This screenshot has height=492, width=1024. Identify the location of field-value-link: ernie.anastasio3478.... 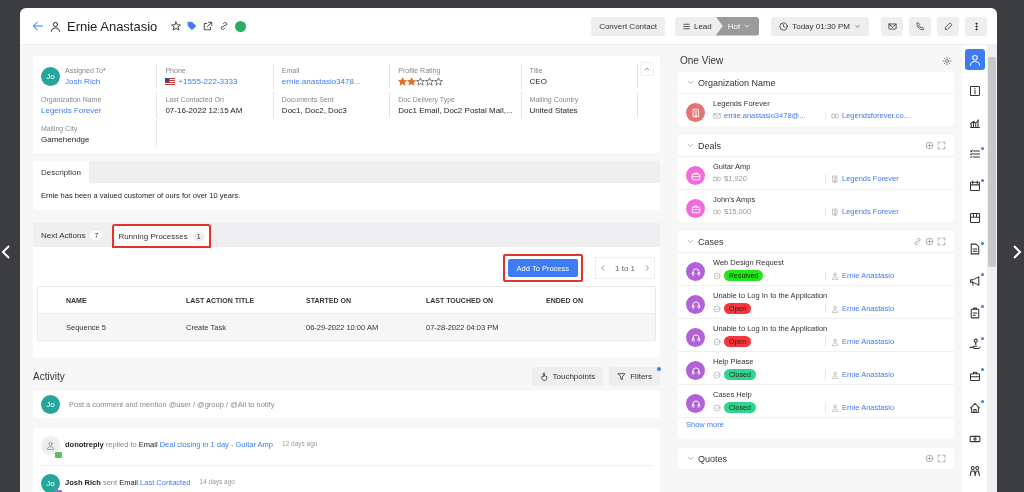
(321, 81).